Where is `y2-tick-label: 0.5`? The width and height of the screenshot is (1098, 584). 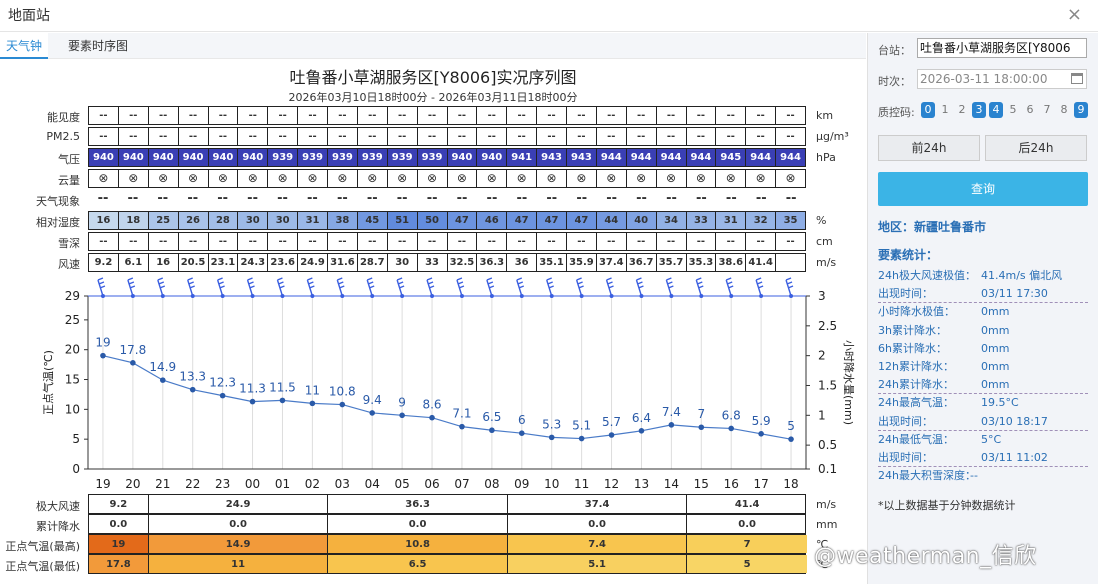
y2-tick-label: 0.5 is located at coordinates (827, 445).